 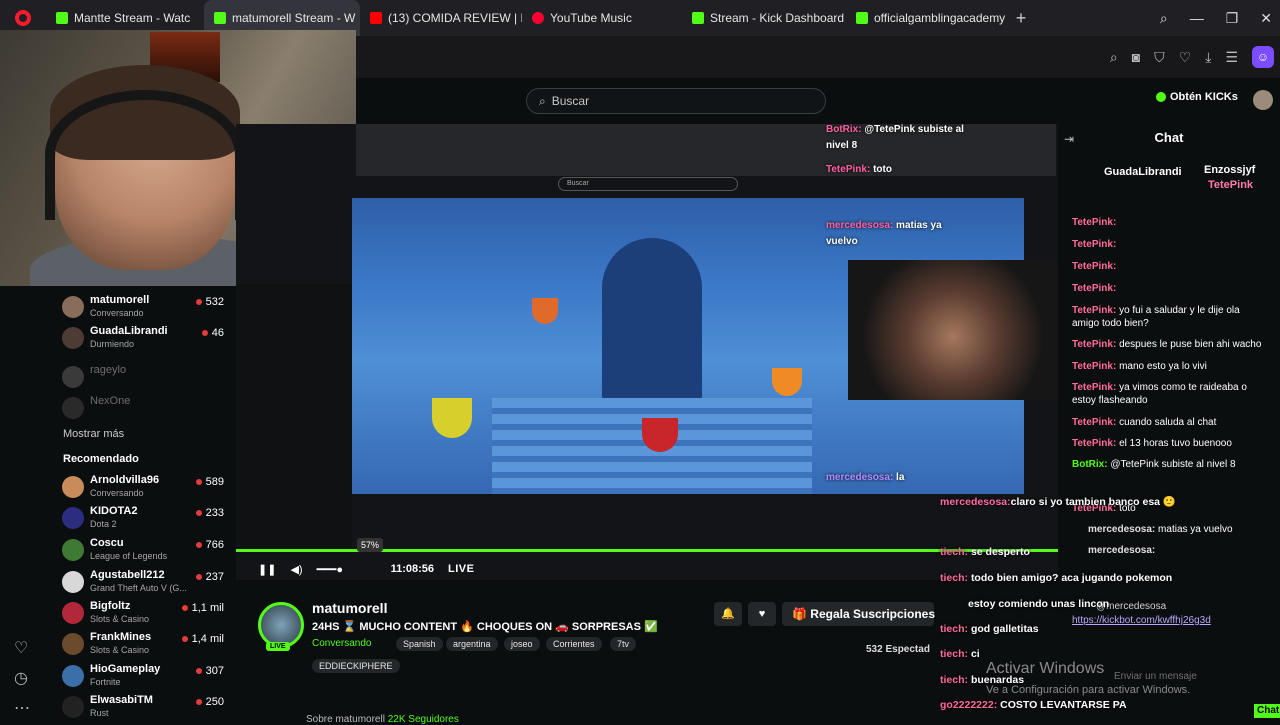 What do you see at coordinates (112, 344) in the screenshot?
I see `channel-category: Durmiendo` at bounding box center [112, 344].